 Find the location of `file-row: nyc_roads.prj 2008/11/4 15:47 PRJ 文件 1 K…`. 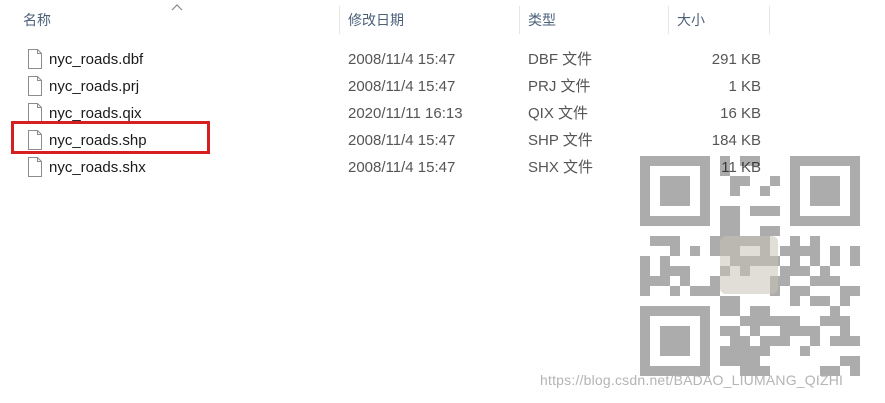

file-row: nyc_roads.prj 2008/11/4 15:47 PRJ 文件 1 K… is located at coordinates (442, 86).